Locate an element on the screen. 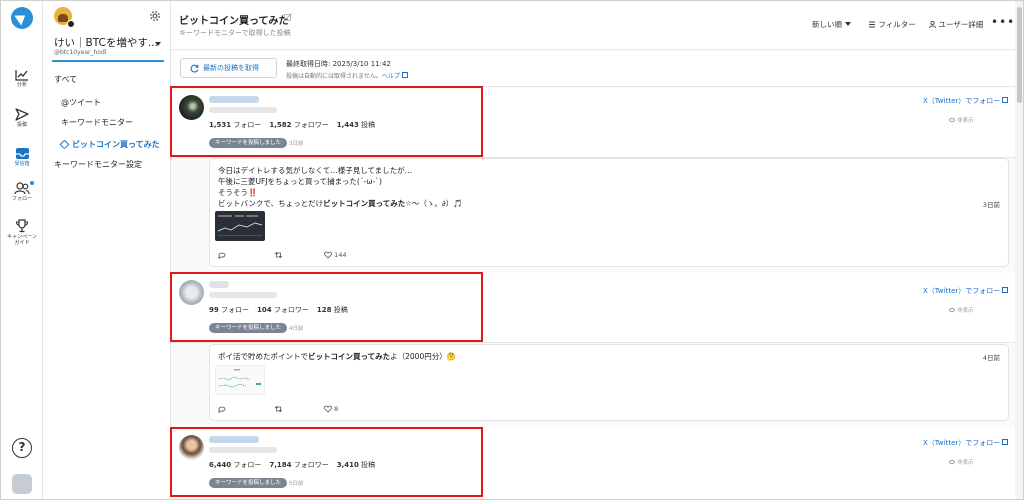 The width and height of the screenshot is (1024, 500). icon-rail: 分析 投稿 受信箱 フォロー キャンペーン ガイド ? is located at coordinates (22, 250).